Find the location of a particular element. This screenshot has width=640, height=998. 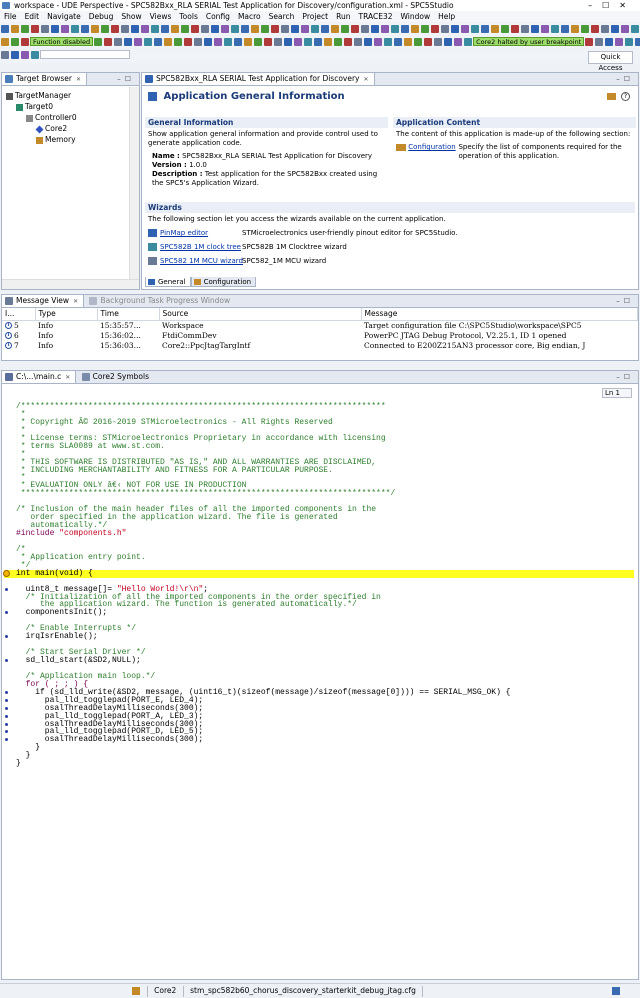

target-selector-combo is located at coordinates (85, 54).